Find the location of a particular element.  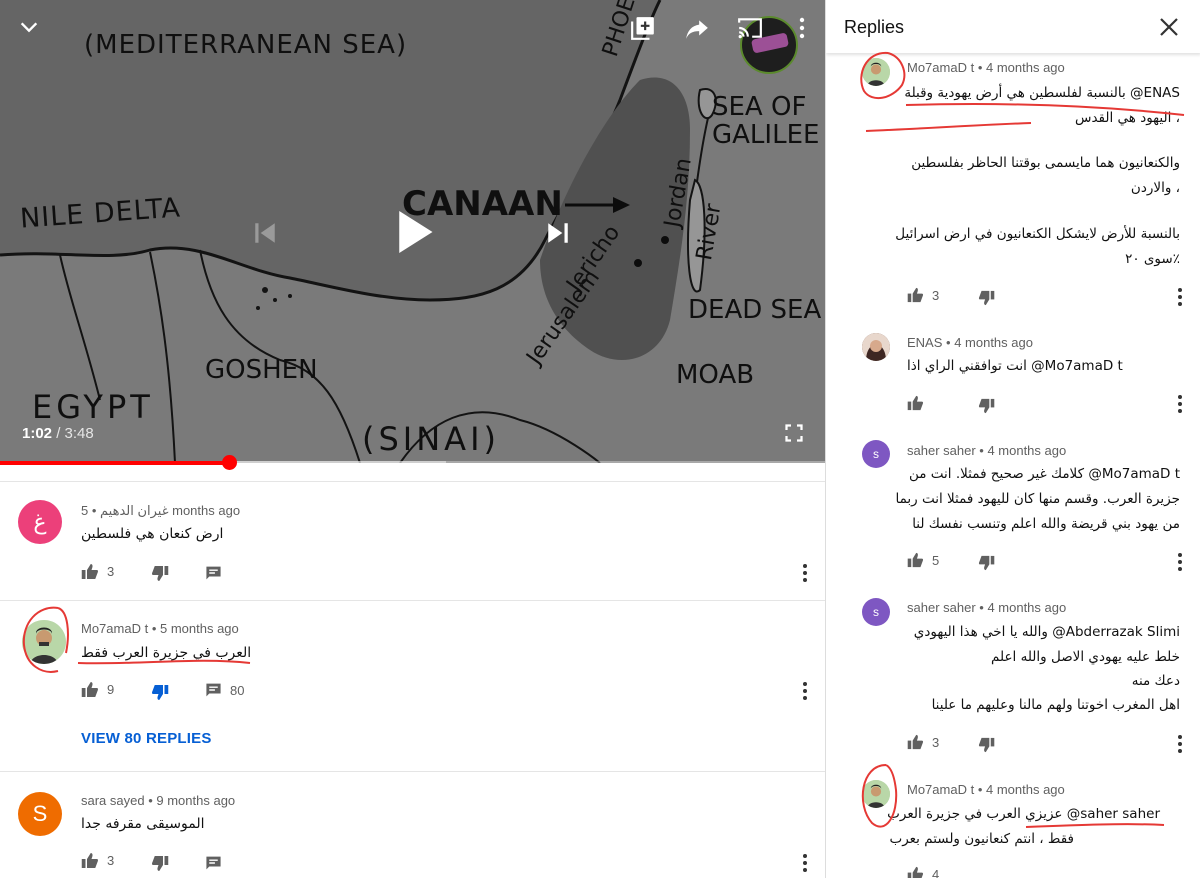

comment-time: 9 months ago is located at coordinates (196, 800).